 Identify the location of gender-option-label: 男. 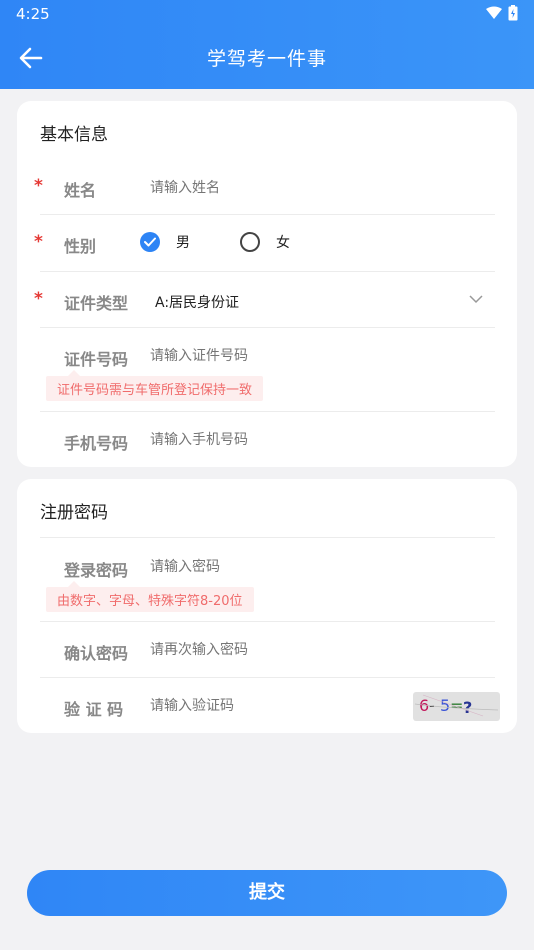
(183, 243).